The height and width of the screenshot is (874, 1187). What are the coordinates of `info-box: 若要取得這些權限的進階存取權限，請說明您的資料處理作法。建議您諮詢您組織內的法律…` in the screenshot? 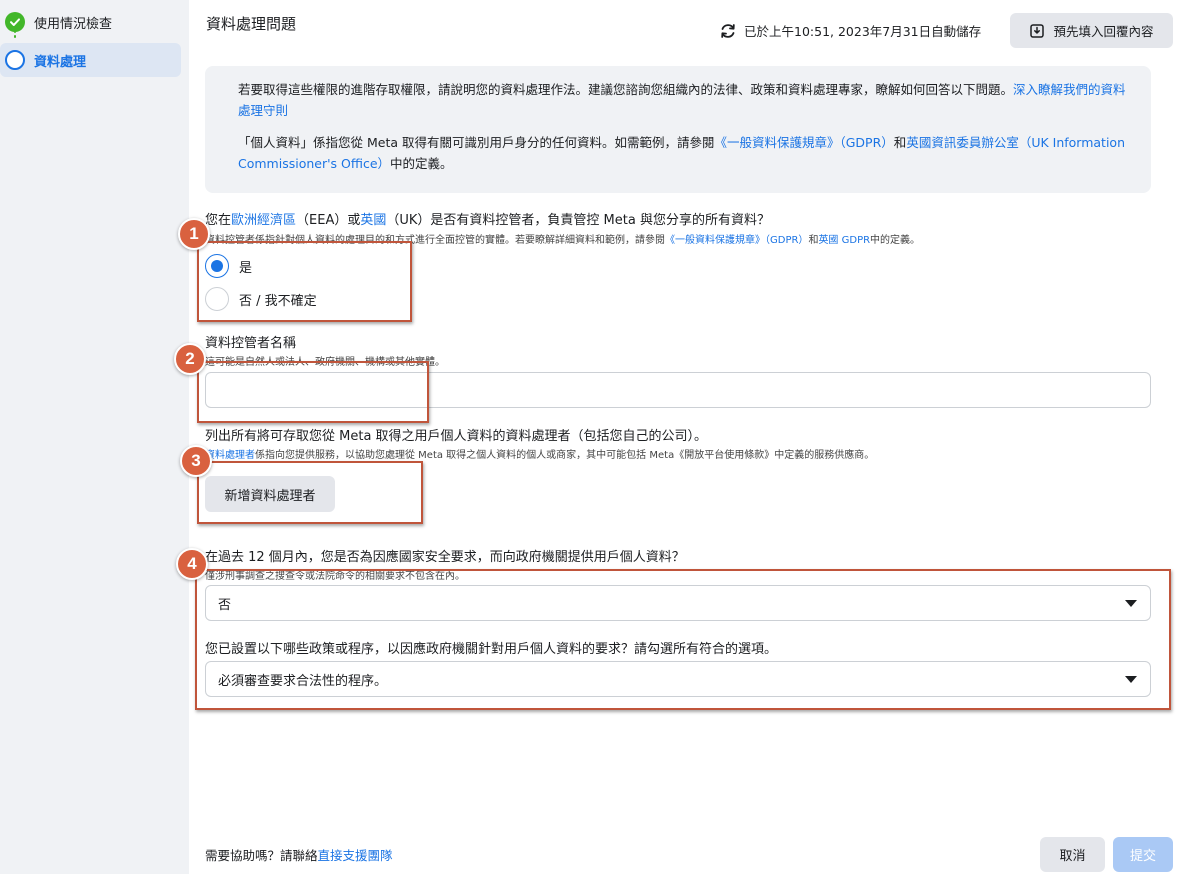 It's located at (678, 129).